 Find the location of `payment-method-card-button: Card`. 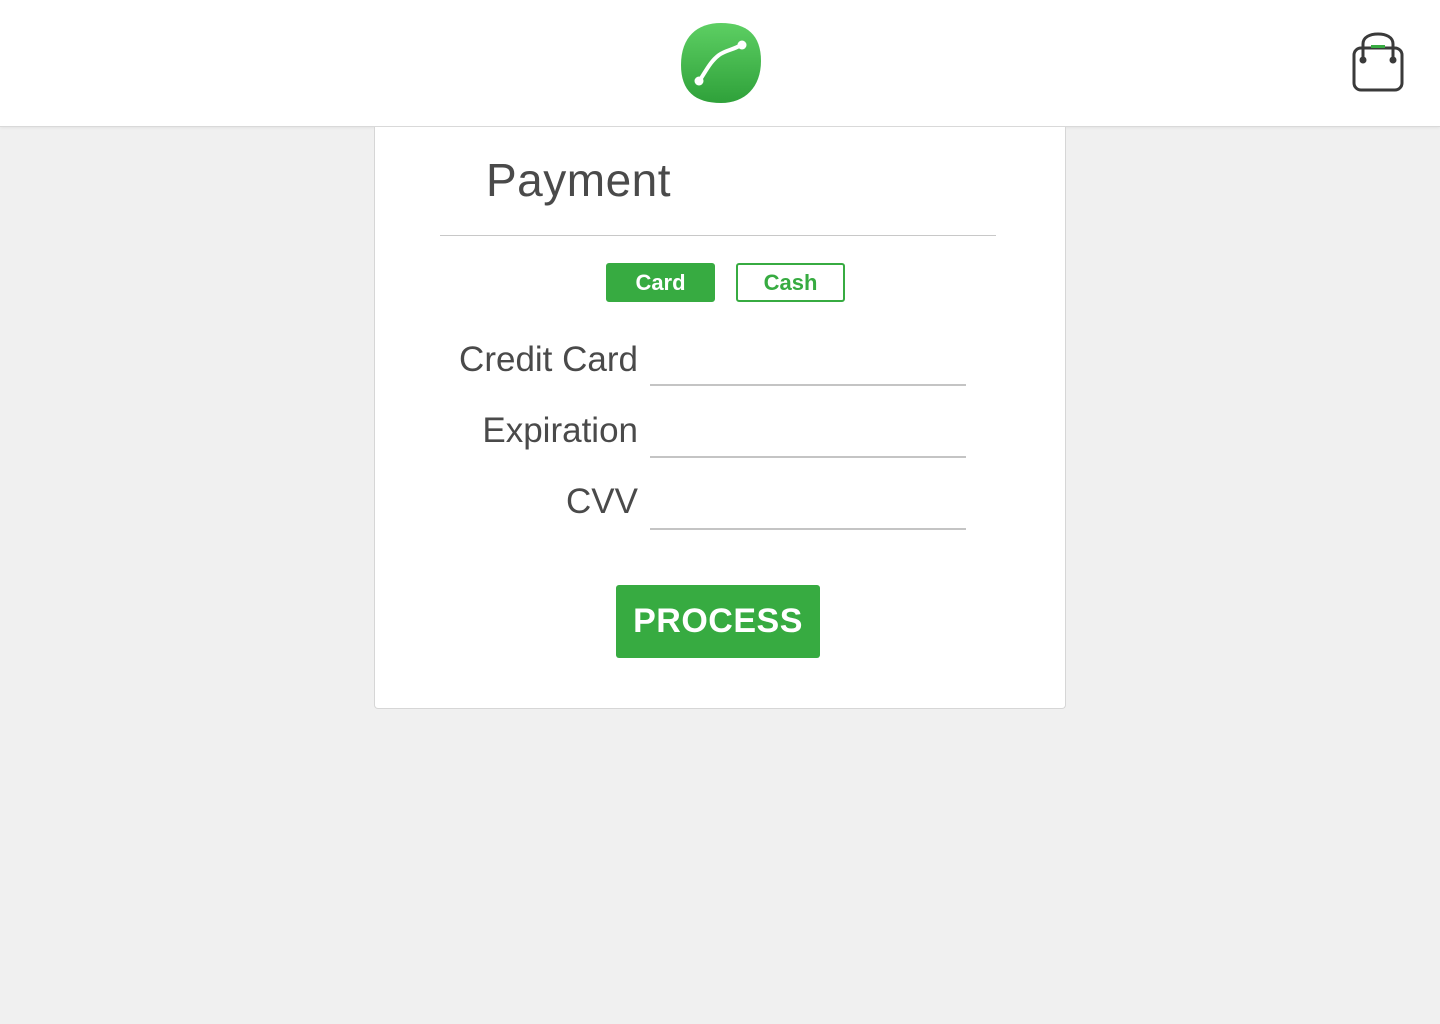

payment-method-card-button: Card is located at coordinates (660, 282).